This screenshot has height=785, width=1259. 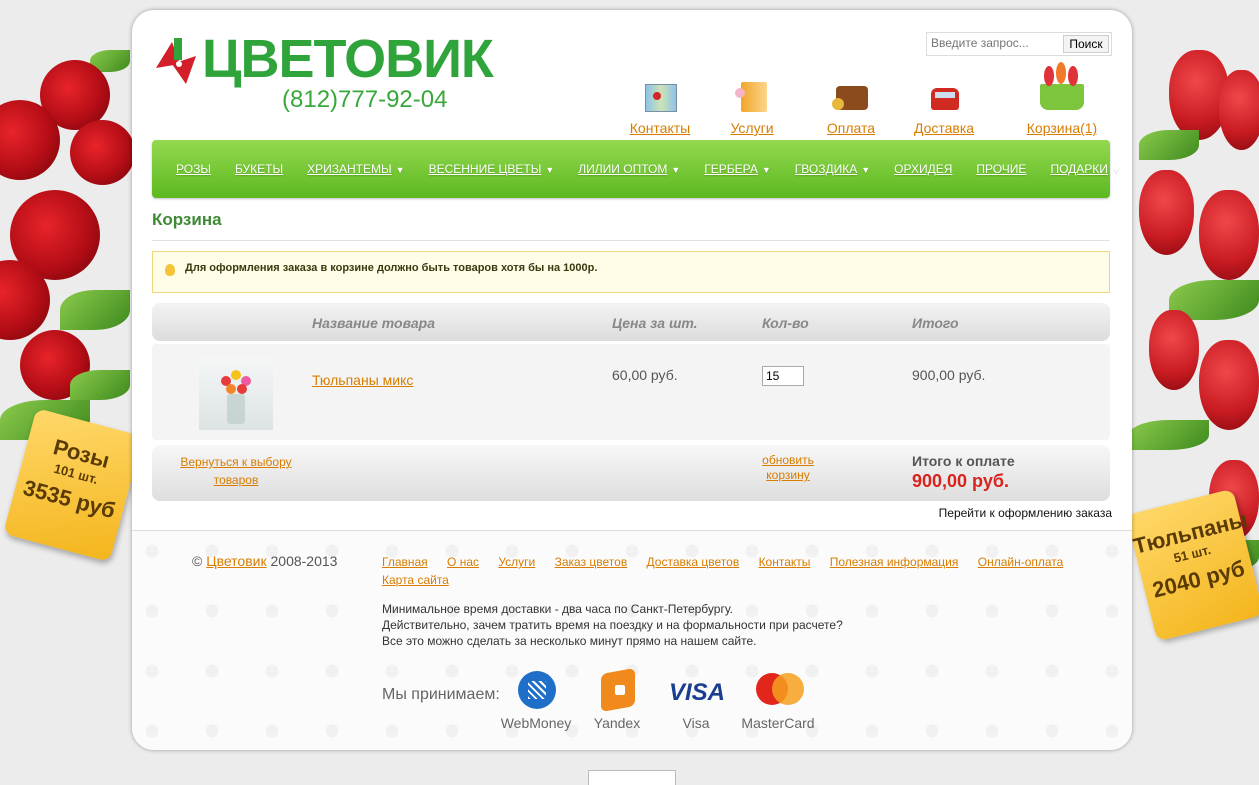 What do you see at coordinates (826, 169) in the screenshot?
I see `menu-label: ГВОЗДИКА` at bounding box center [826, 169].